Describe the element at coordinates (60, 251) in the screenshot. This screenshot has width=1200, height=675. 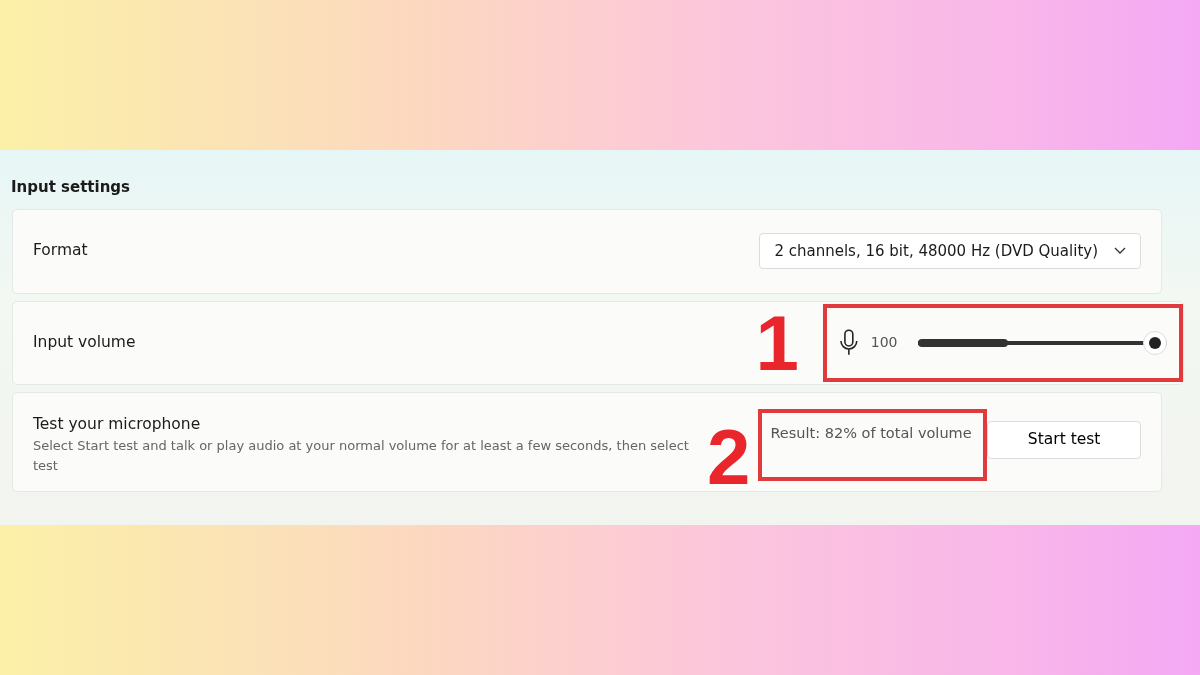
I see `setting-label: Format` at that location.